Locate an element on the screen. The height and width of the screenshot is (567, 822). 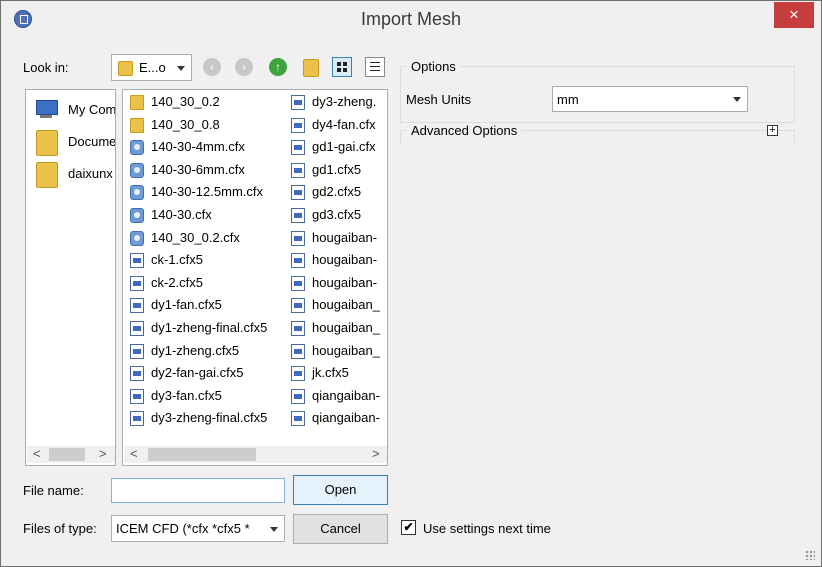
file-name: dy3-fan.cfx5 is located at coordinates (186, 395).